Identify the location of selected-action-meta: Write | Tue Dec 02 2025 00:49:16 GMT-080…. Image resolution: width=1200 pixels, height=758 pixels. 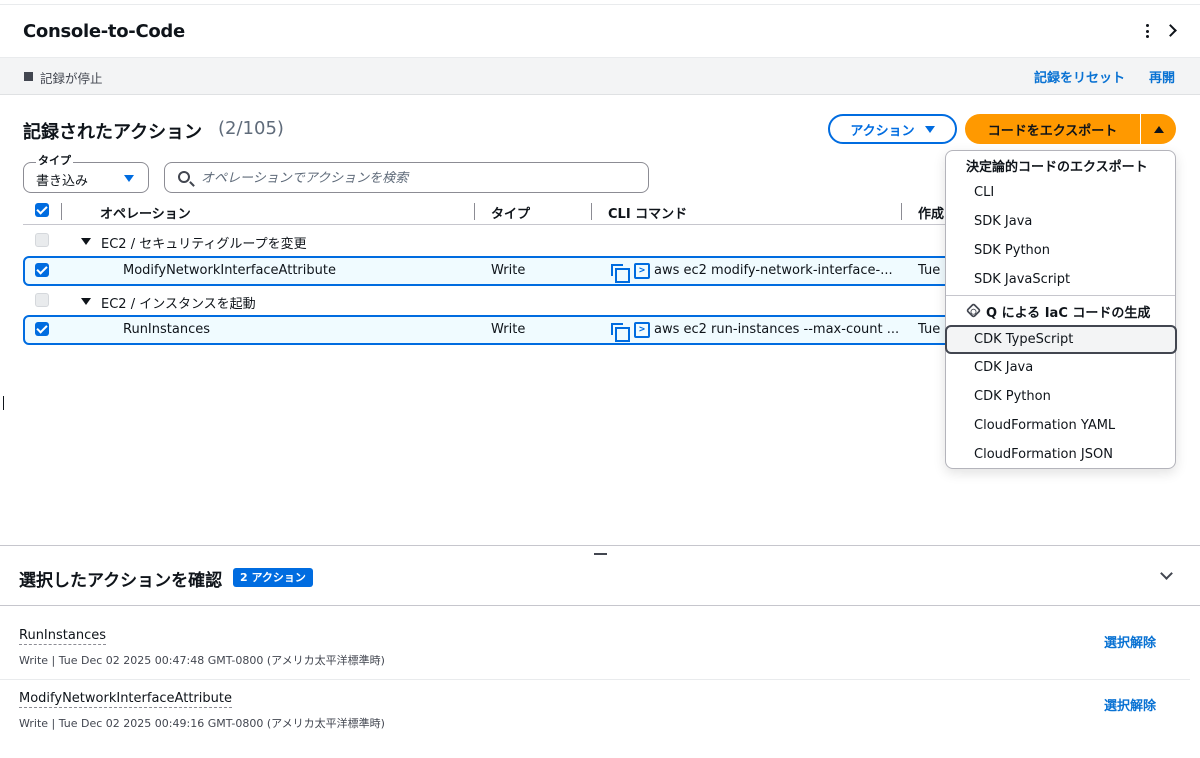
(202, 723).